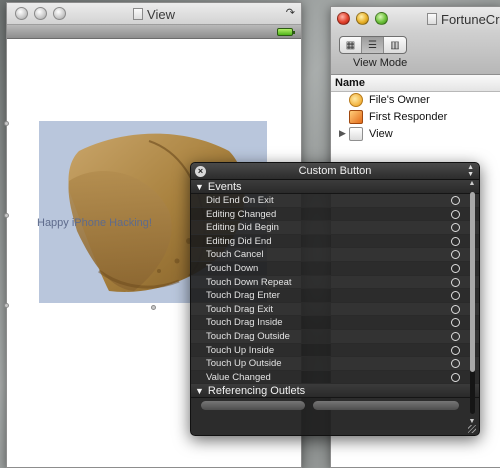 Image resolution: width=500 pixels, height=468 pixels. What do you see at coordinates (244, 323) in the screenshot?
I see `event-label: Touch Drag Inside` at bounding box center [244, 323].